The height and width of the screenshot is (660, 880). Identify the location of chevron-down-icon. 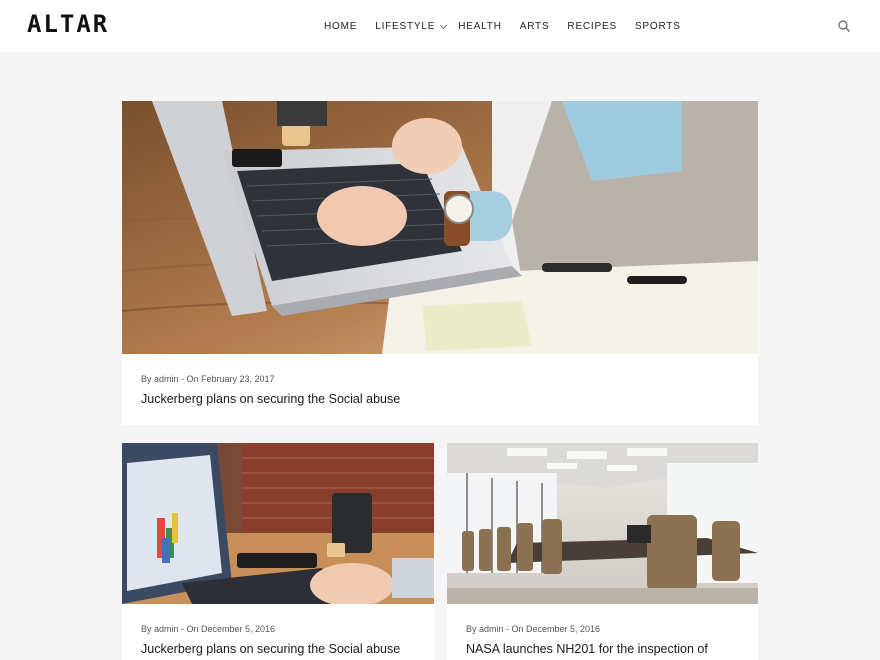
(444, 25).